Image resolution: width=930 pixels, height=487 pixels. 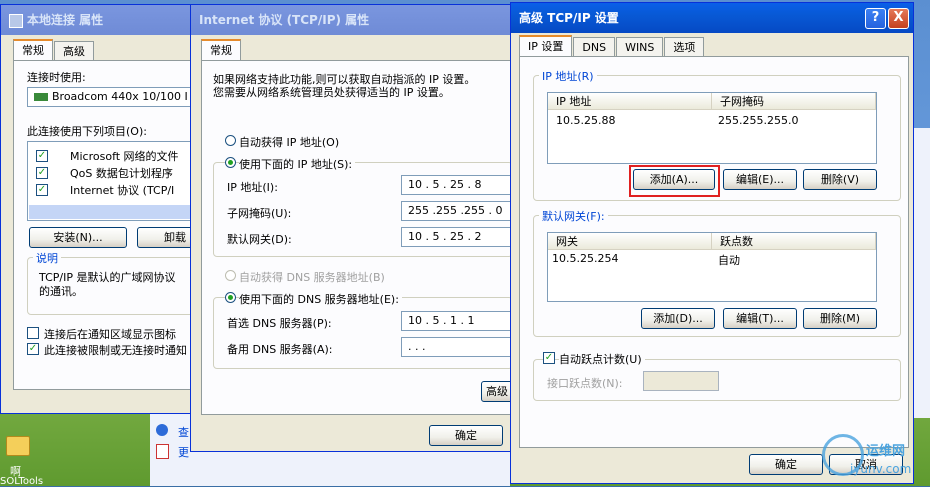 I want to click on auto-dns-label: 自动获得 DNS 服务器地址(B), so click(x=312, y=277).